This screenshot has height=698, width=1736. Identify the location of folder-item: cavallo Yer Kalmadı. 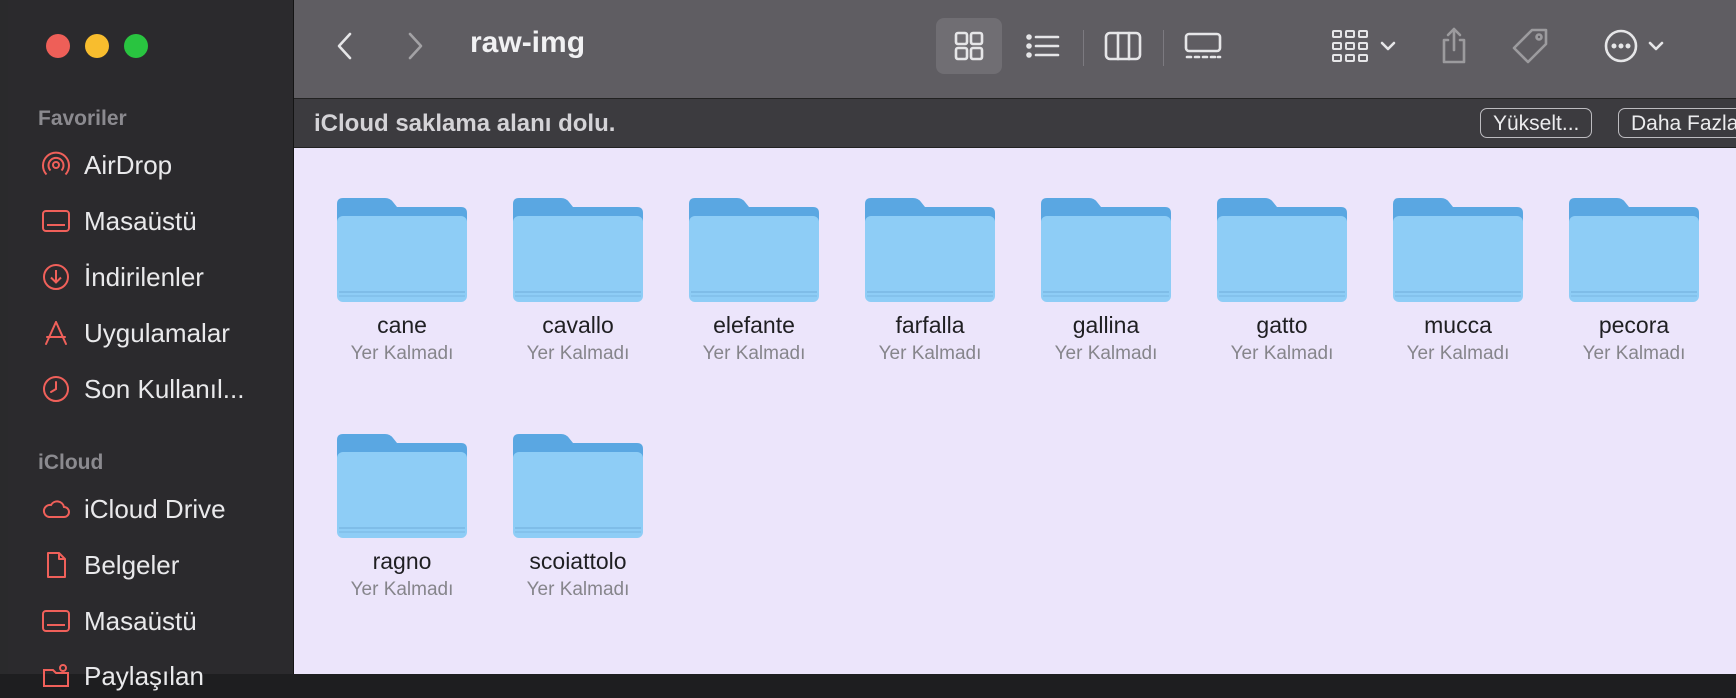
(578, 277).